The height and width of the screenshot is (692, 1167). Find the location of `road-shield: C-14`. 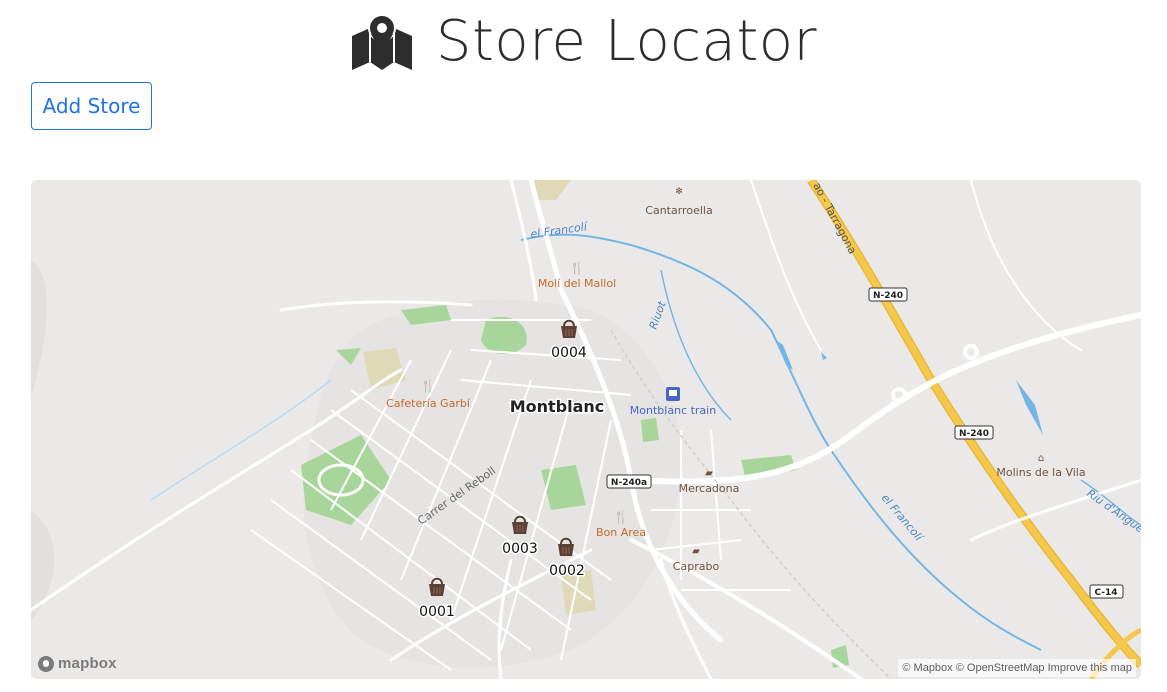

road-shield: C-14 is located at coordinates (1106, 591).